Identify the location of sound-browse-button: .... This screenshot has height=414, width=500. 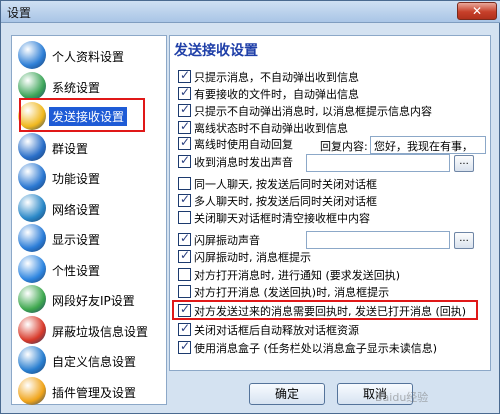
(464, 163).